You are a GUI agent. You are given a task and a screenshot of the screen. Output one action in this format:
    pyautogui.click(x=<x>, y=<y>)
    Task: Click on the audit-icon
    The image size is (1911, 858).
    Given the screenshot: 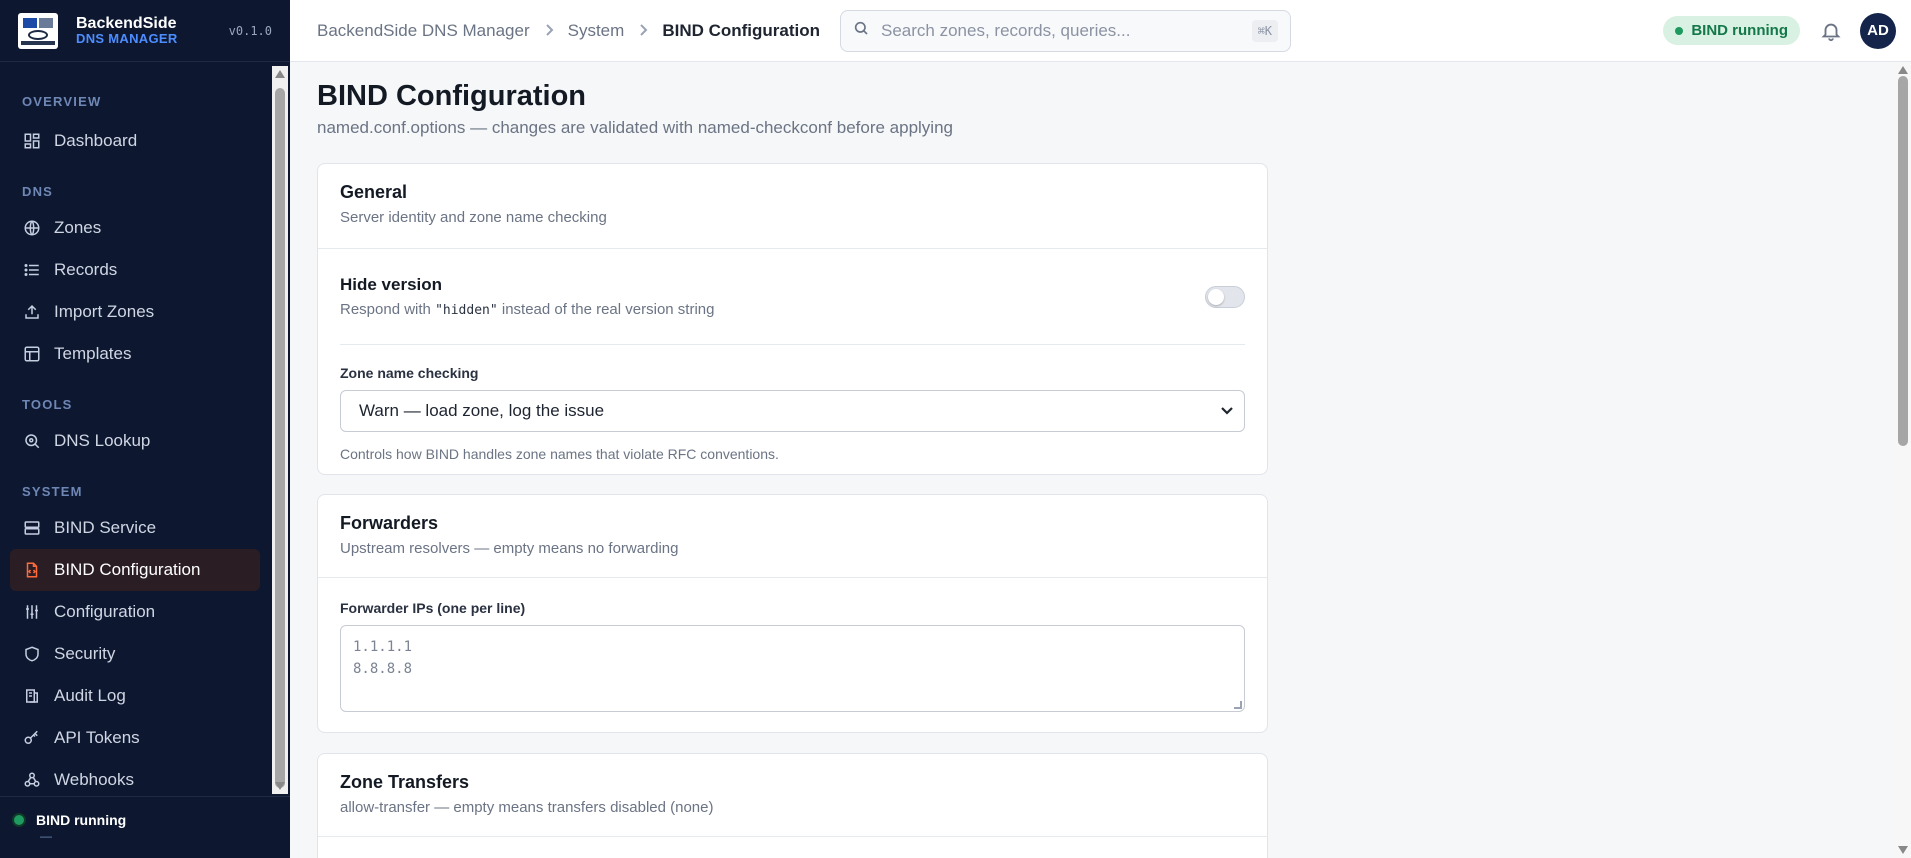 What is the action you would take?
    pyautogui.click(x=32, y=696)
    